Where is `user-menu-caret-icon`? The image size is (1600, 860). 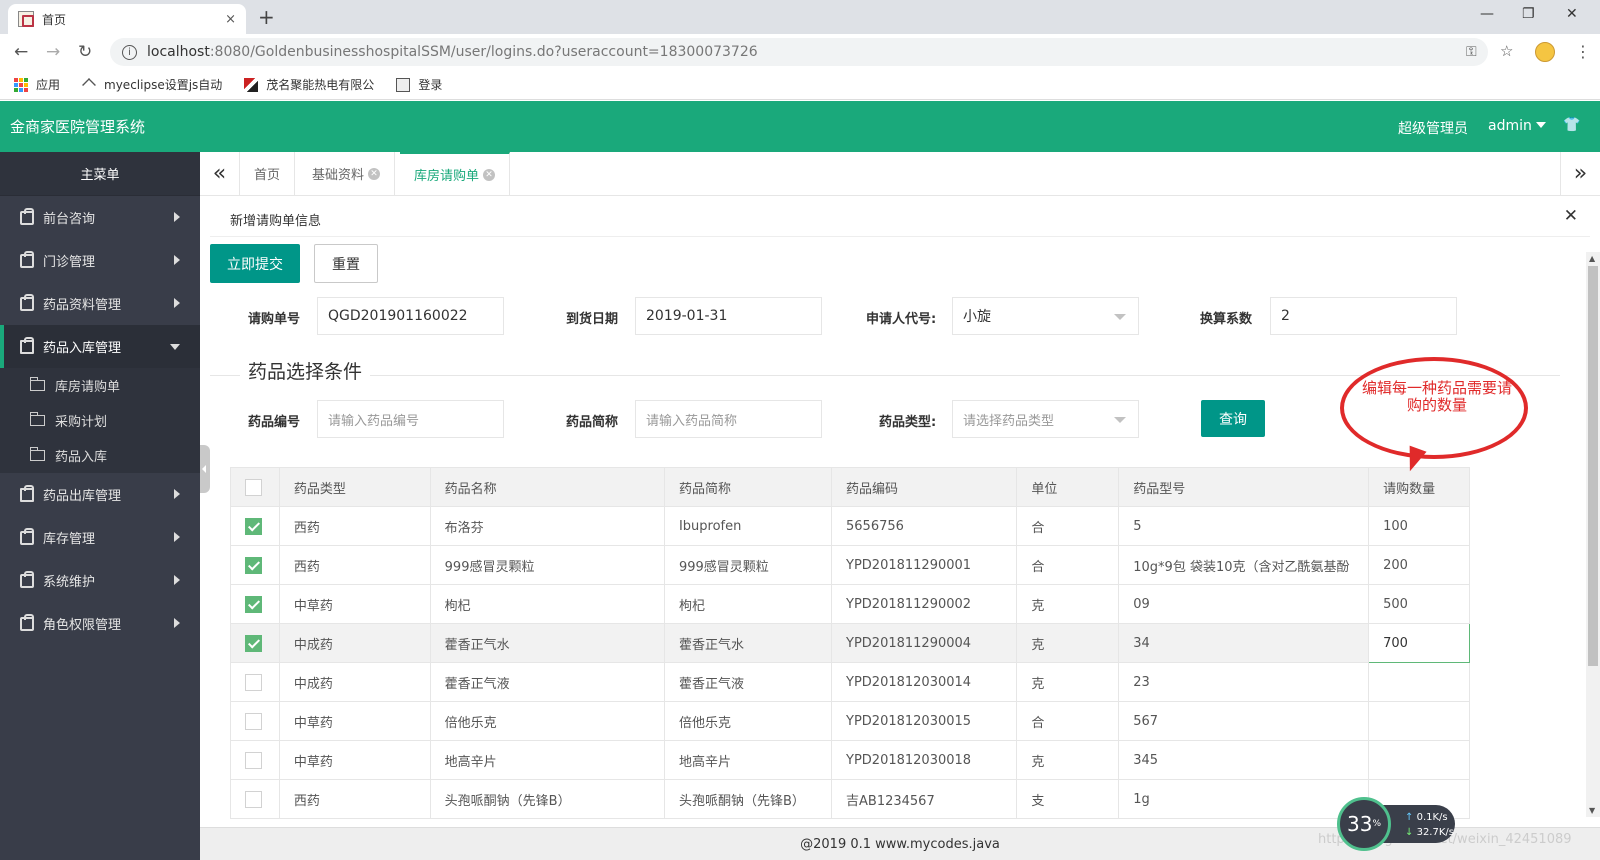 user-menu-caret-icon is located at coordinates (1541, 125).